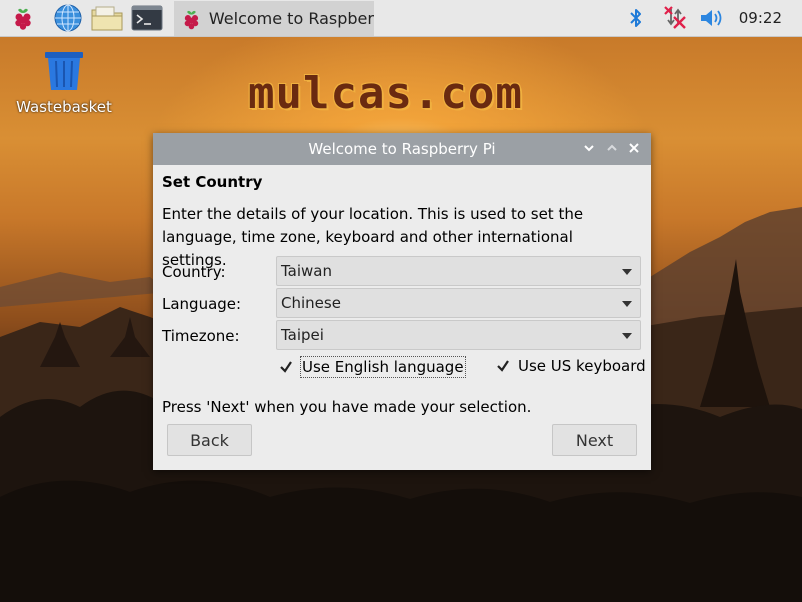 The width and height of the screenshot is (802, 602). What do you see at coordinates (385, 93) in the screenshot?
I see `watermark-text: mulcas.com` at bounding box center [385, 93].